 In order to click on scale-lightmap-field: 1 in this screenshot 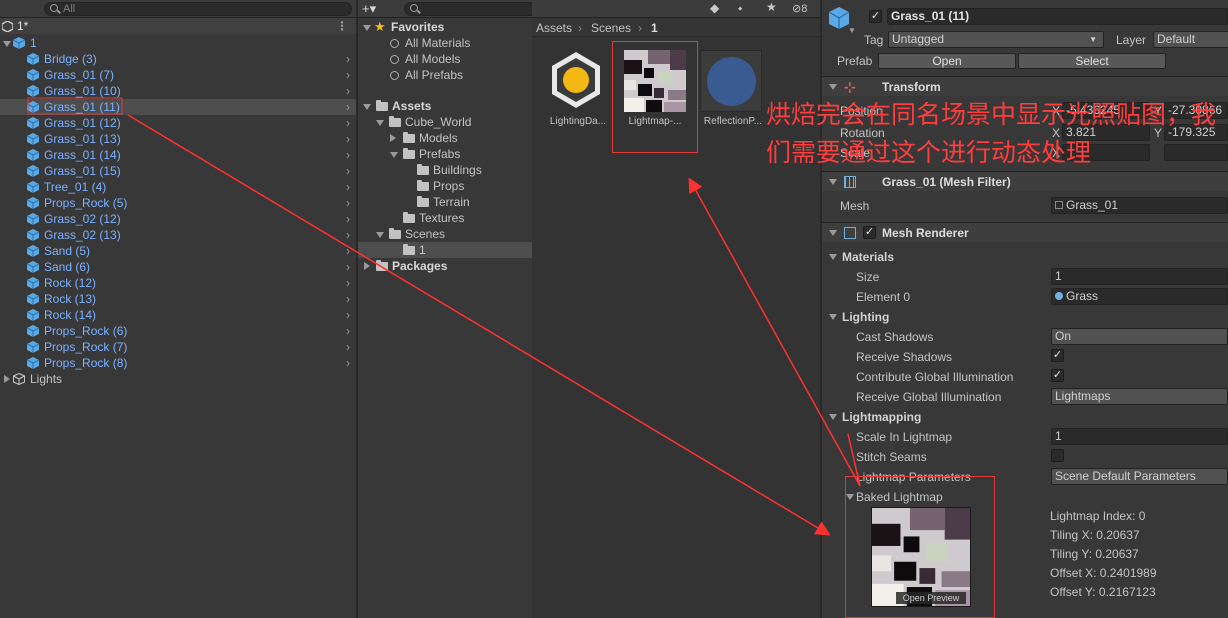, I will do `click(1139, 436)`.